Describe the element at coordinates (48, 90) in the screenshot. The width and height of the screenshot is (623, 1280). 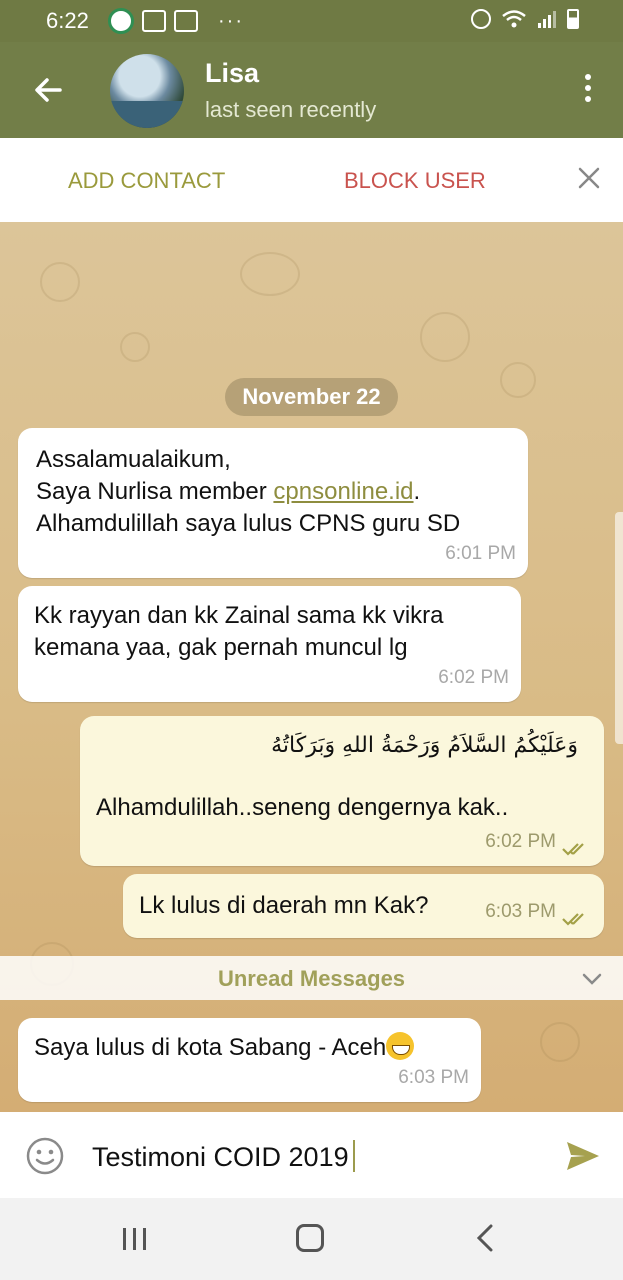
I see `arrow-left-icon` at that location.